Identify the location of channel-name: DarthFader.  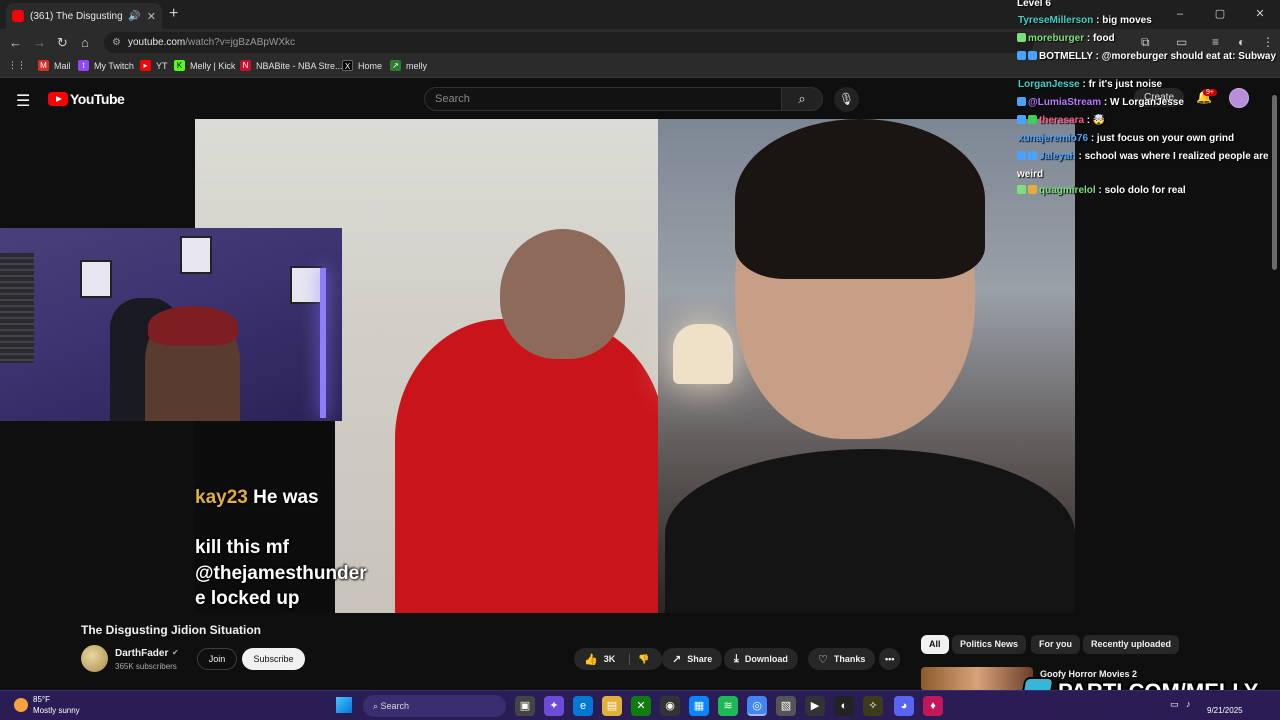
(141, 653).